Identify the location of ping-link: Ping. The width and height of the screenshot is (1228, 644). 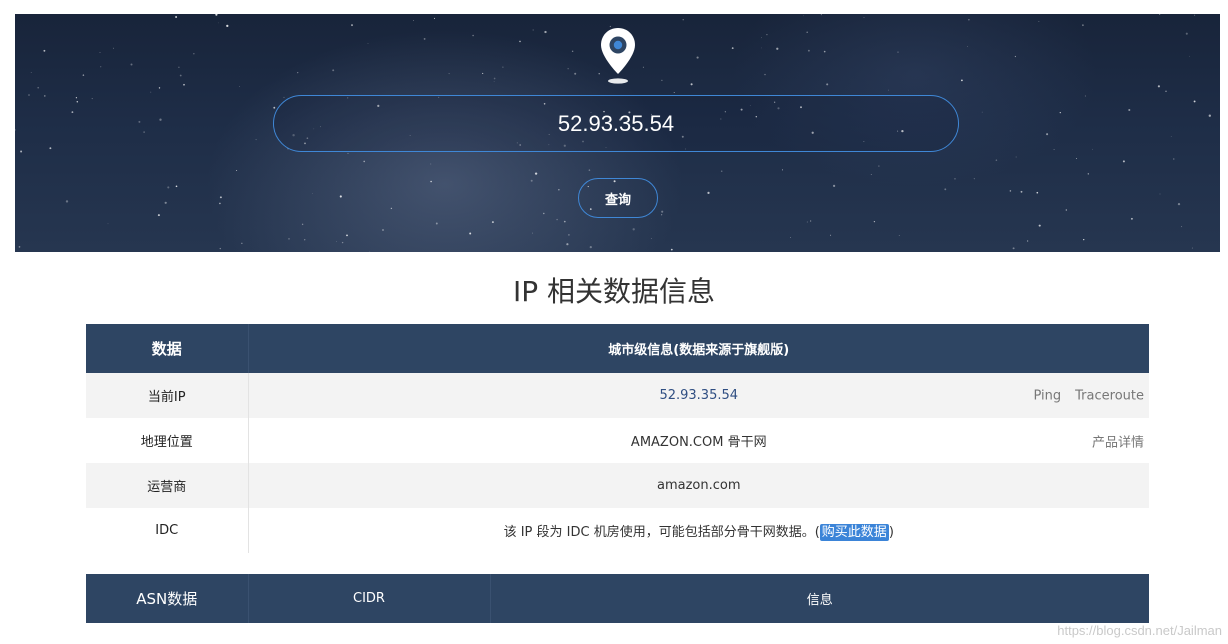
(1047, 395).